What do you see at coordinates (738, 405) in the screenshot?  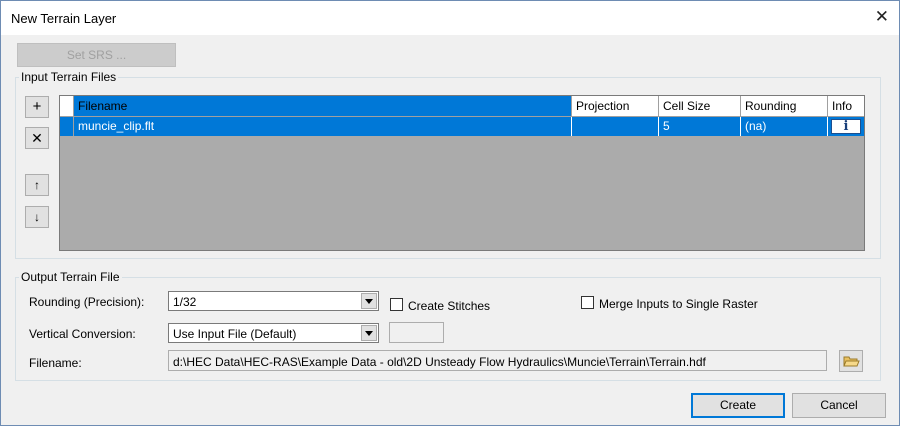 I see `create-button: Create` at bounding box center [738, 405].